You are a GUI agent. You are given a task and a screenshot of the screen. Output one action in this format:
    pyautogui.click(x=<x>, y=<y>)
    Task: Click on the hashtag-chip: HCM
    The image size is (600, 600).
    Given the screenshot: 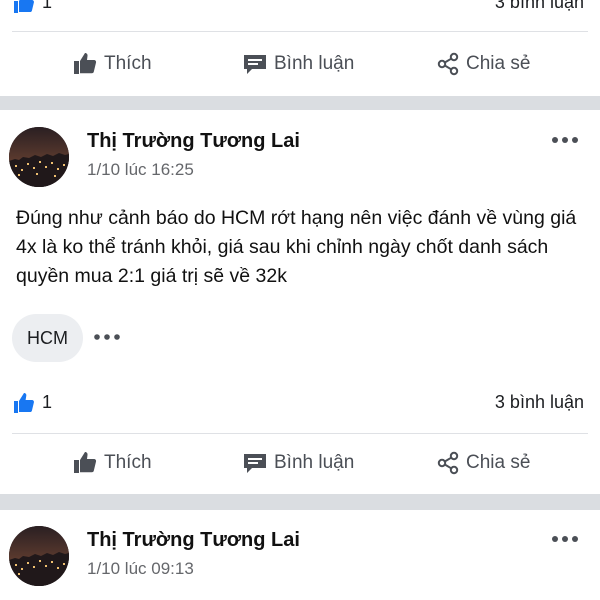 What is the action you would take?
    pyautogui.click(x=47, y=338)
    